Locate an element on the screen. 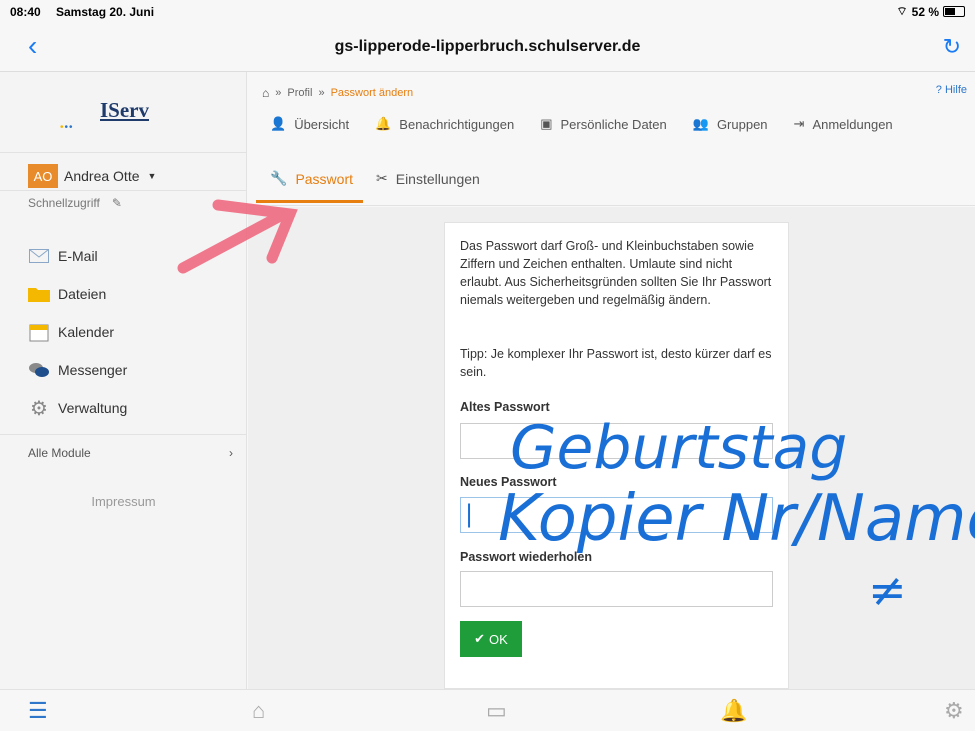  battery-percent: 52 % is located at coordinates (925, 11).